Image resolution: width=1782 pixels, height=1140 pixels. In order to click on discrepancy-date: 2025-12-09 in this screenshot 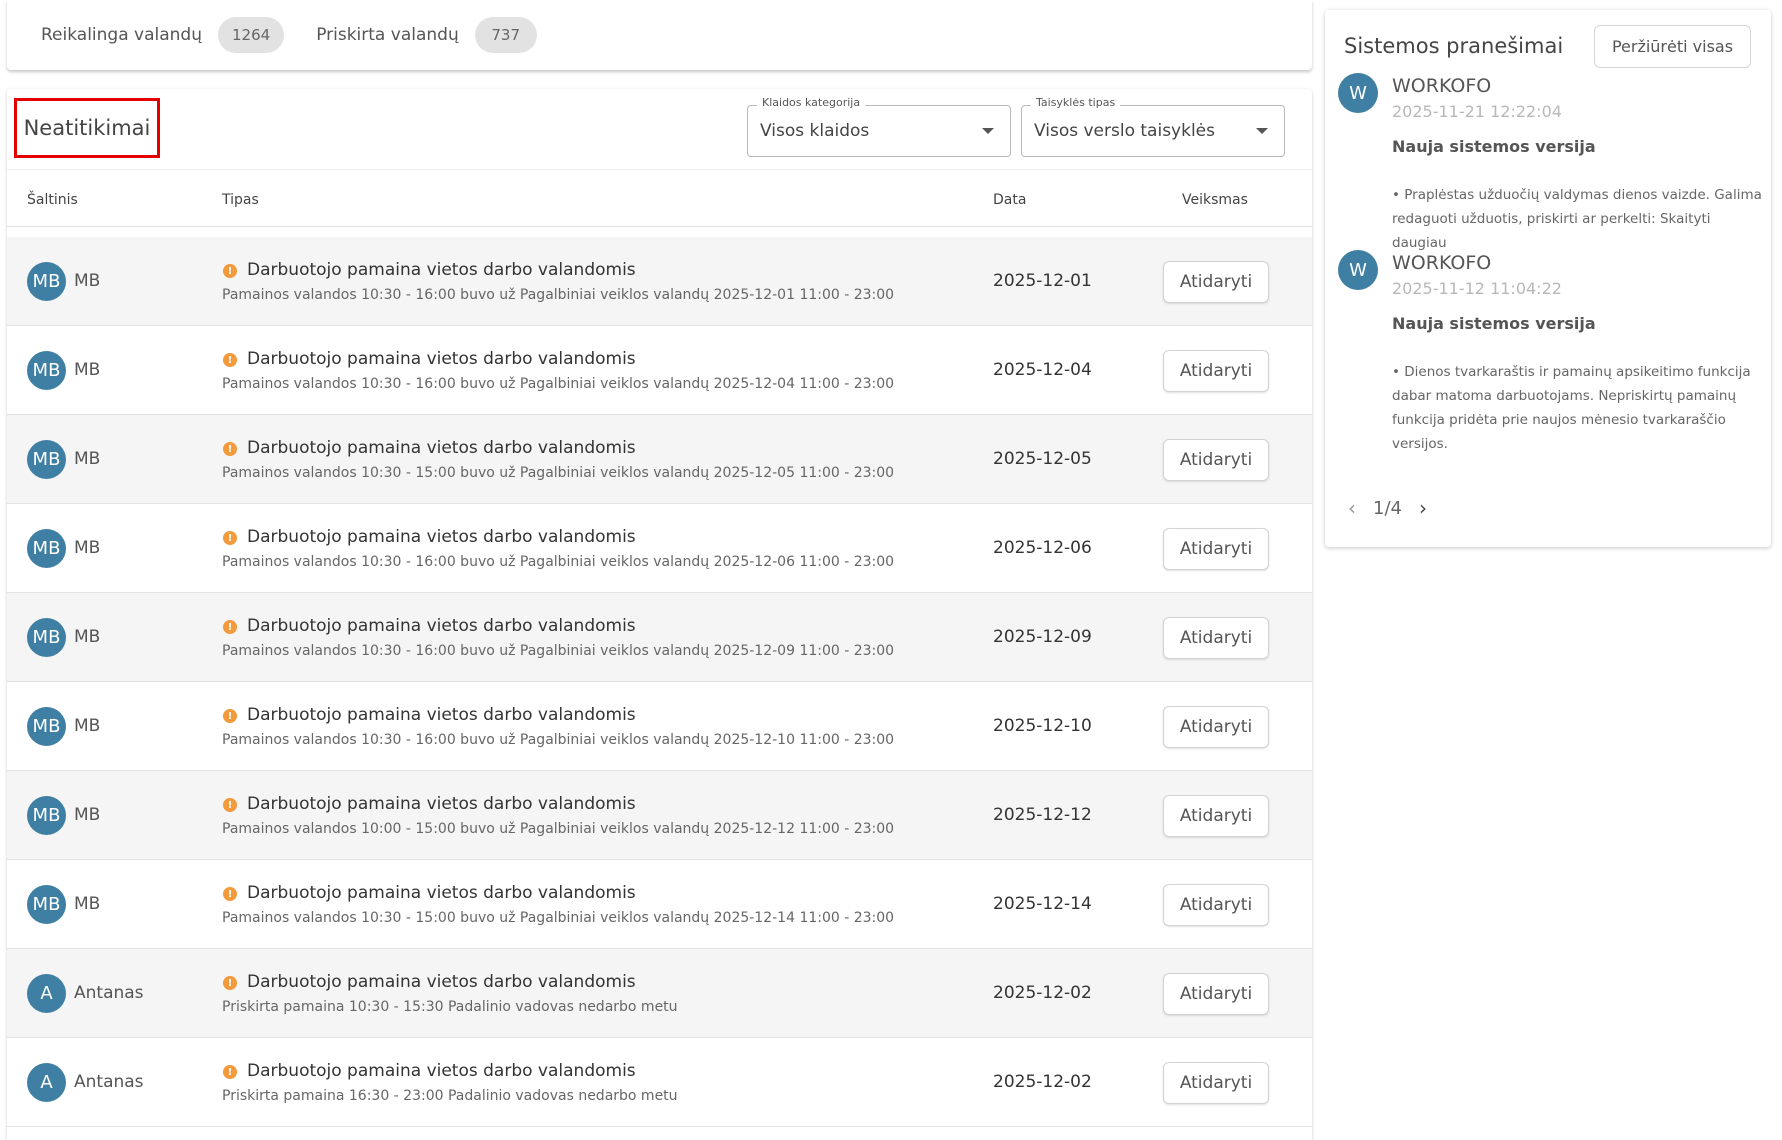, I will do `click(1042, 637)`.